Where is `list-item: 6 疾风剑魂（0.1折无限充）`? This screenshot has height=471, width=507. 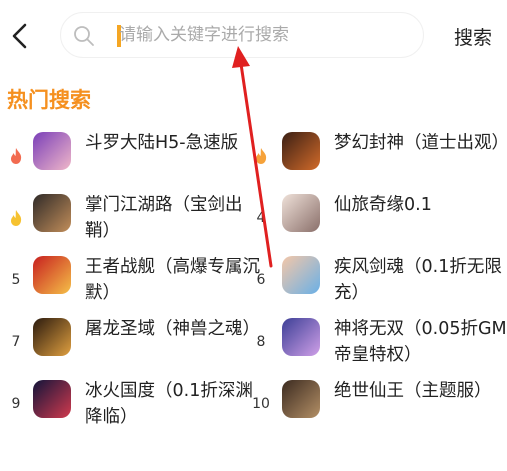 list-item: 6 疾风剑魂（0.1折无限充） is located at coordinates (378, 280).